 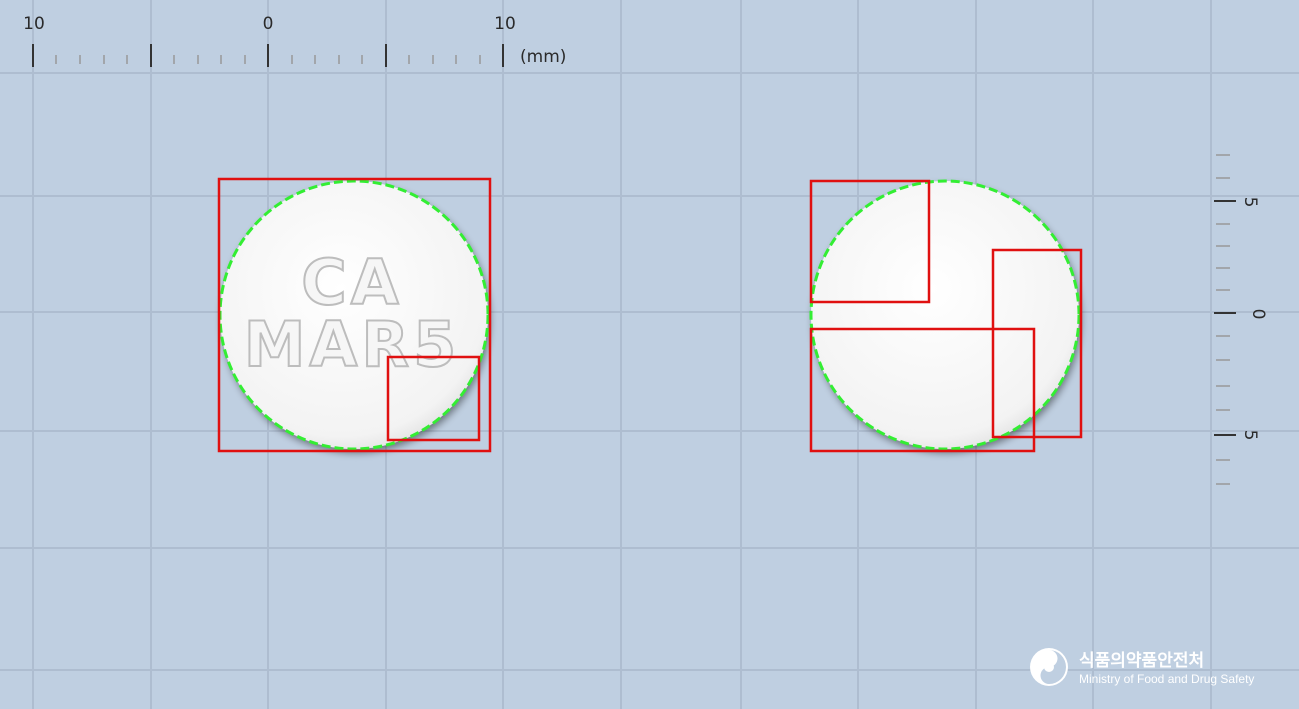 What do you see at coordinates (543, 57) in the screenshot?
I see `ruler-unit-label: (mm)` at bounding box center [543, 57].